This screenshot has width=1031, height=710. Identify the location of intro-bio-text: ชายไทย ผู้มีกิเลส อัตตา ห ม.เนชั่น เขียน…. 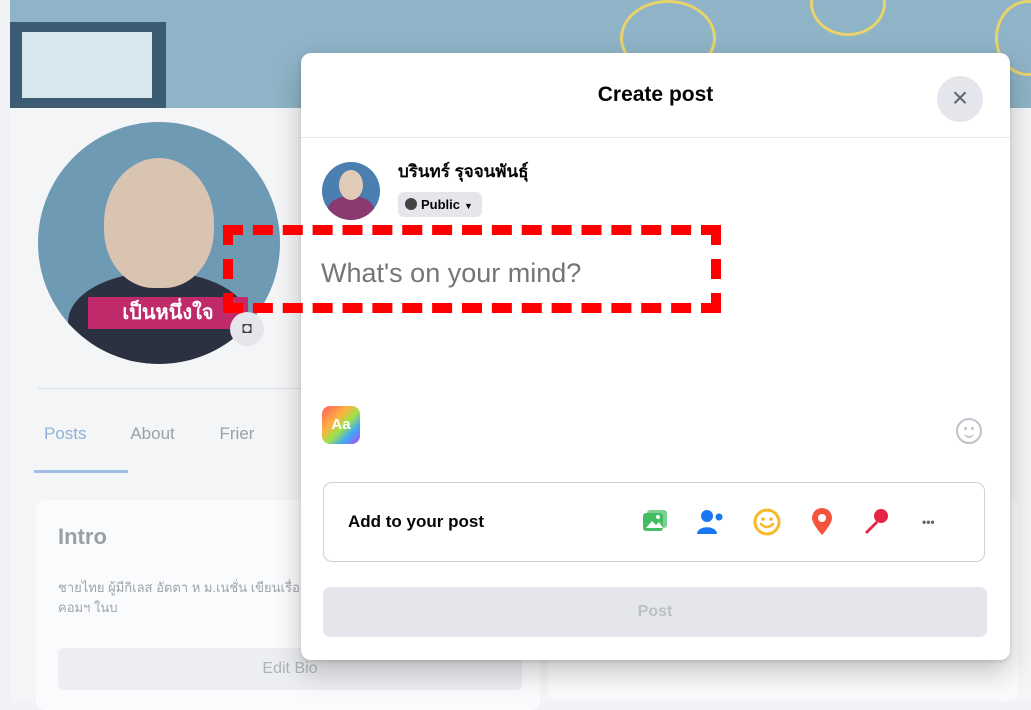
(182, 597).